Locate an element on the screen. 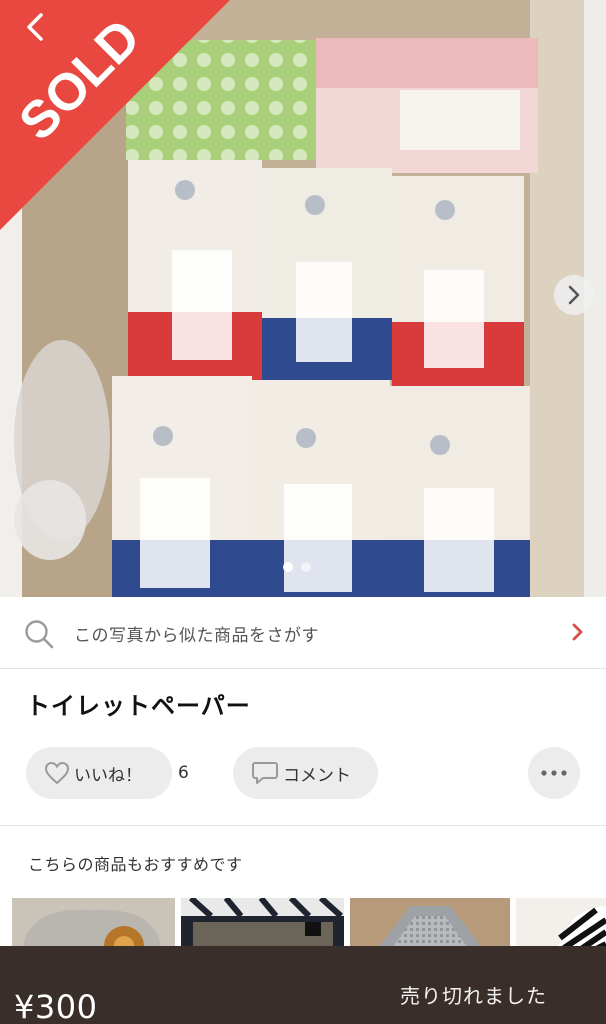 The height and width of the screenshot is (1024, 606). comment-label: コメント is located at coordinates (317, 775).